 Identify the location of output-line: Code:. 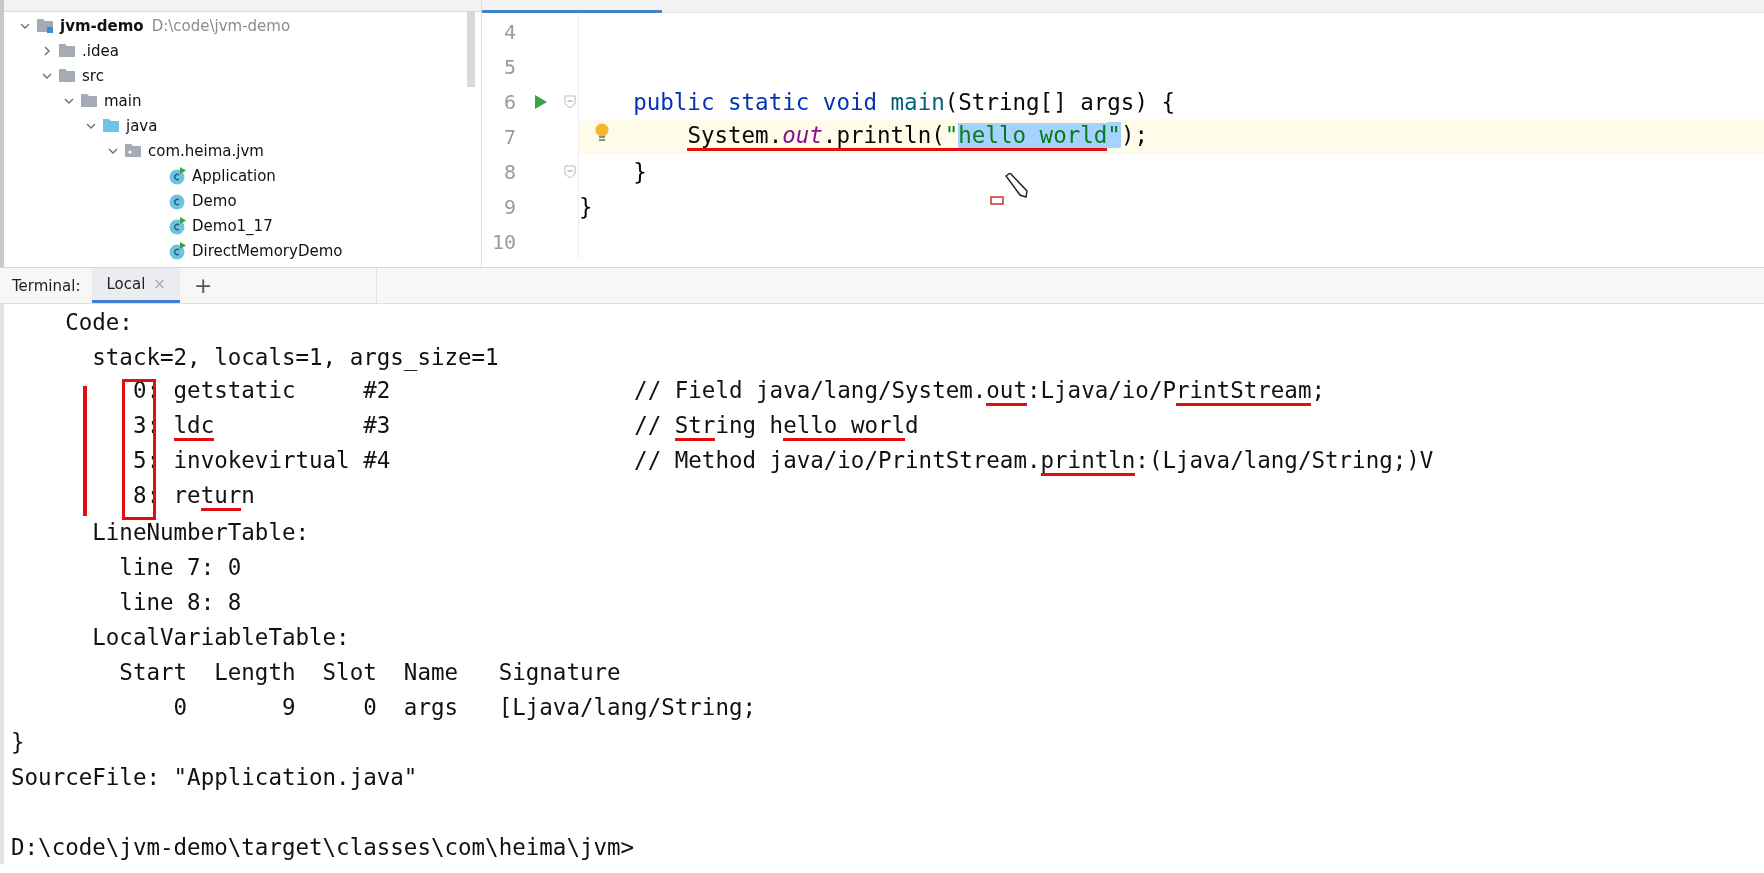
(98, 321).